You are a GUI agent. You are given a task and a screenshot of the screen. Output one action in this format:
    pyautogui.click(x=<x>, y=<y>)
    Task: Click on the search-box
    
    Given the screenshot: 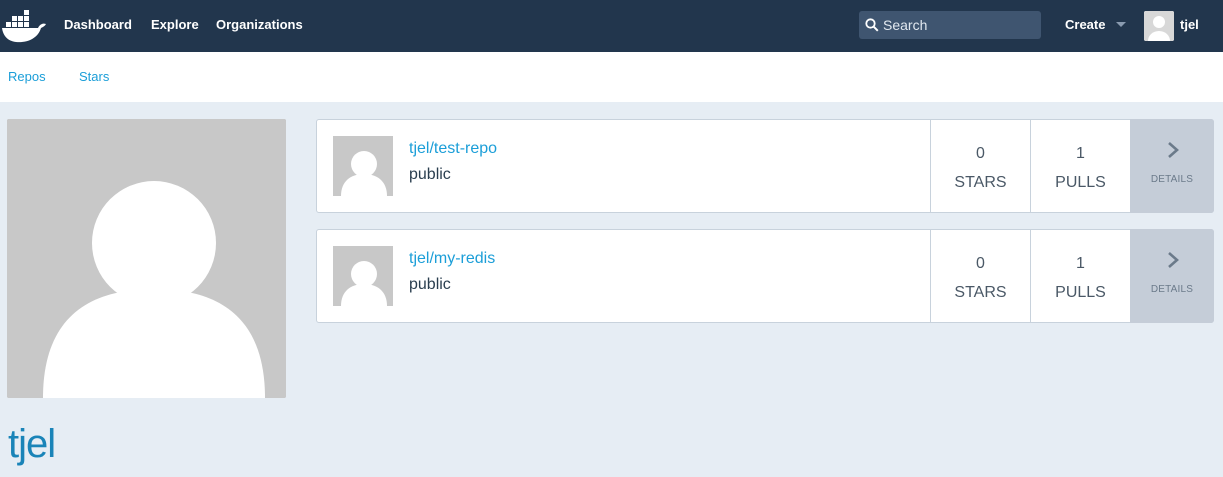 What is the action you would take?
    pyautogui.click(x=950, y=25)
    